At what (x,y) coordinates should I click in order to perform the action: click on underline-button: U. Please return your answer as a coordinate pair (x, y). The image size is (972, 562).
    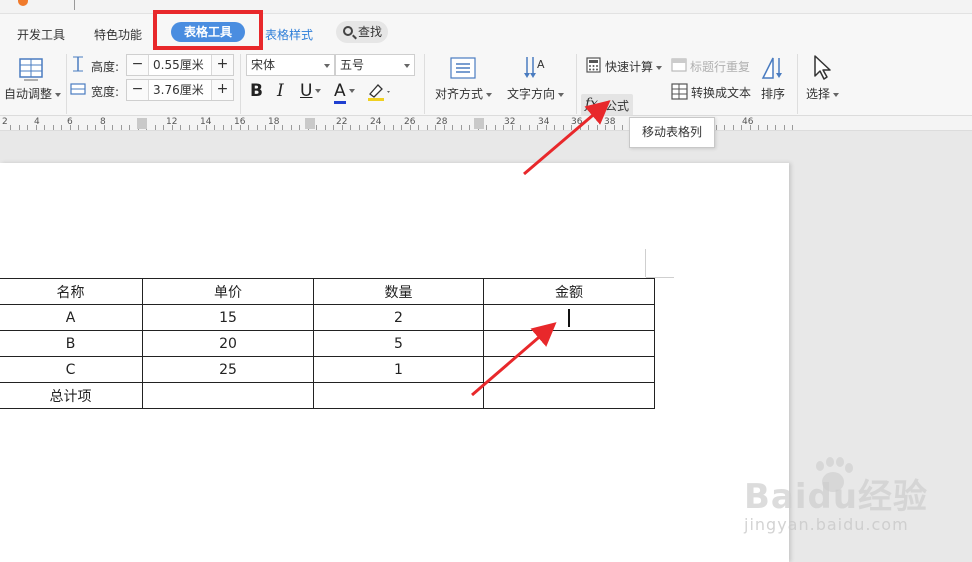
    Looking at the image, I should click on (311, 91).